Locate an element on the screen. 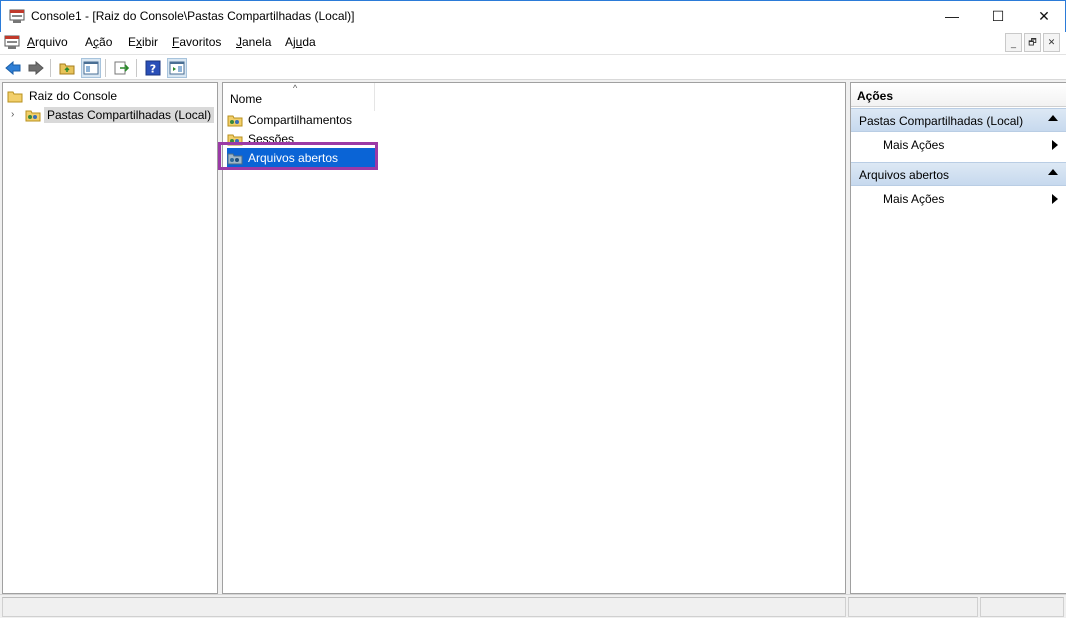  export-list-icon is located at coordinates (122, 68).